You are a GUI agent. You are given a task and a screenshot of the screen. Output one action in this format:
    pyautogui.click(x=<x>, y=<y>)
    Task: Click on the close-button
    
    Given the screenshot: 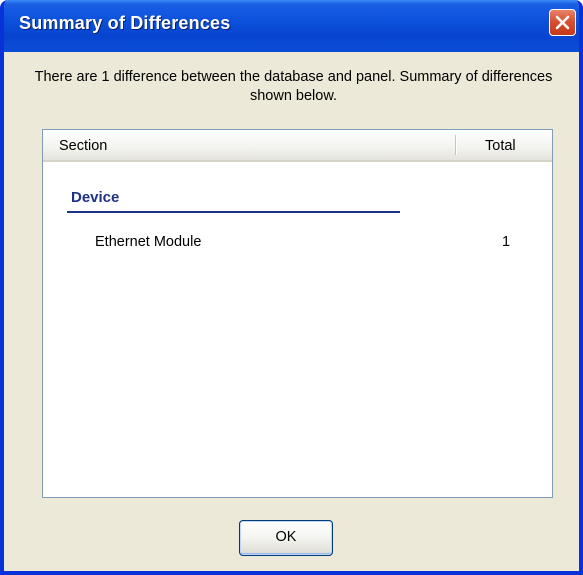 What is the action you would take?
    pyautogui.click(x=562, y=22)
    